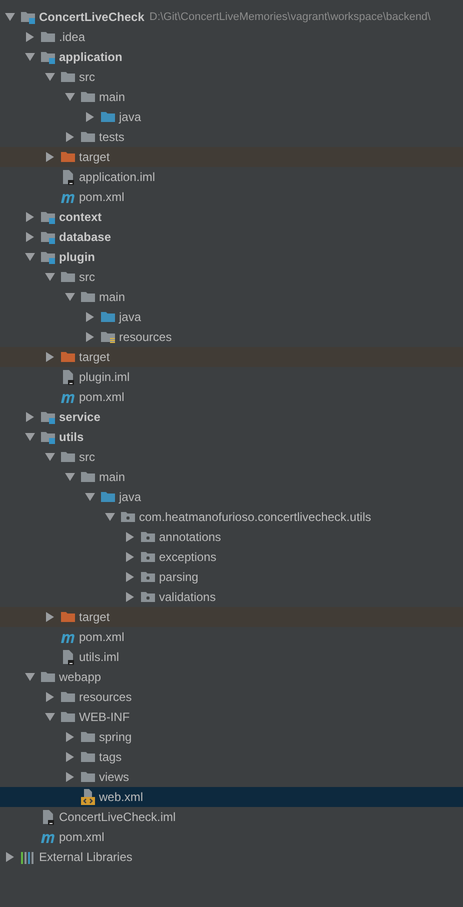 This screenshot has height=907, width=463. Describe the element at coordinates (231, 237) in the screenshot. I see `tree-item: database` at that location.